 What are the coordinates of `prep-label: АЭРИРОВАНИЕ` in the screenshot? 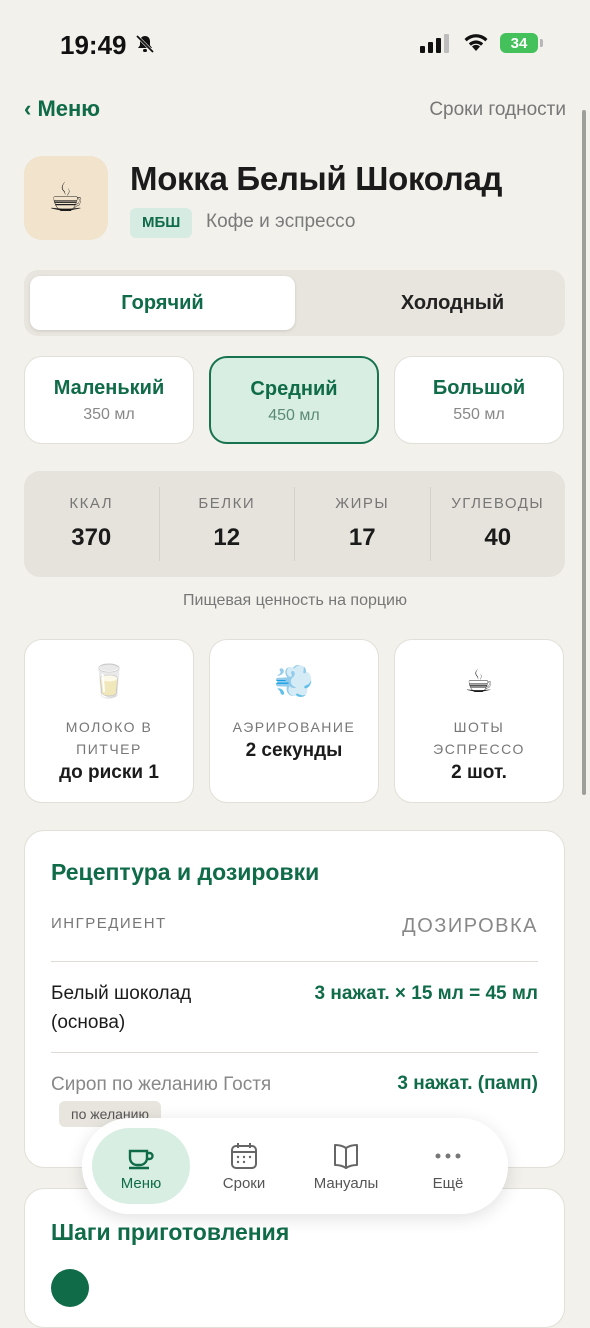 It's located at (294, 727).